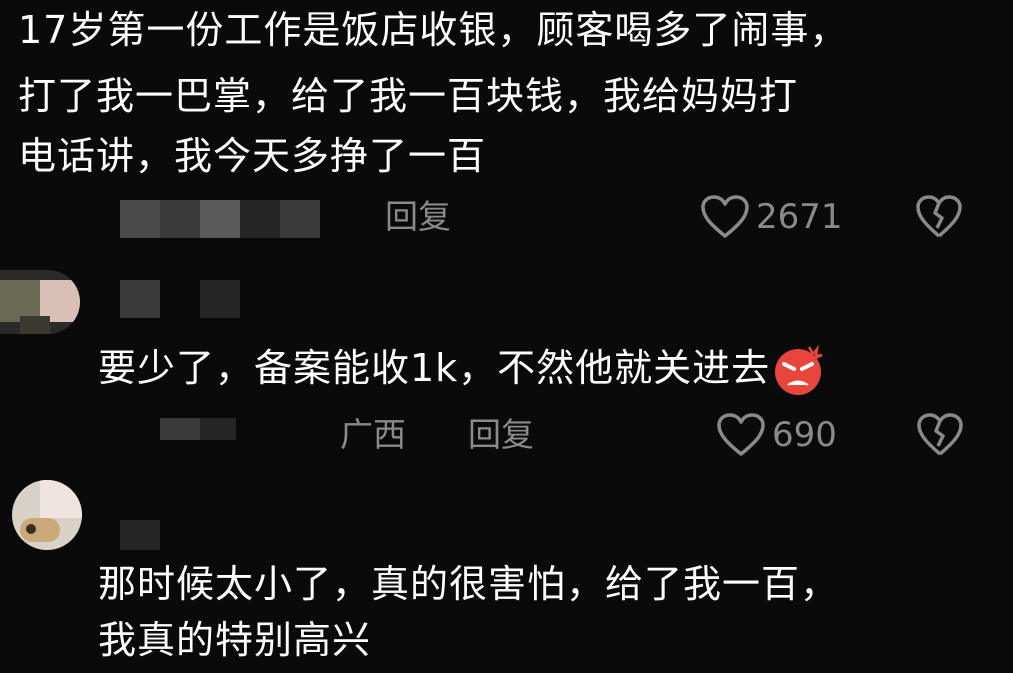 Image resolution: width=1013 pixels, height=673 pixels. Describe the element at coordinates (799, 217) in the screenshot. I see `like-count: 2671` at that location.